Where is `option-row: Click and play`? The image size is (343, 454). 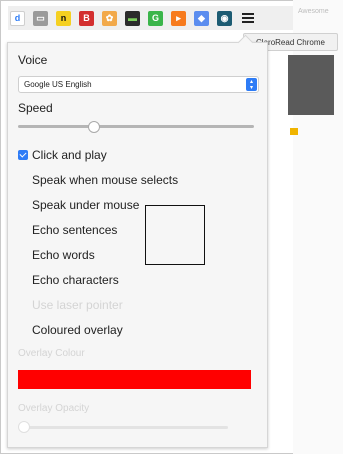
option-row: Click and play is located at coordinates (62, 155).